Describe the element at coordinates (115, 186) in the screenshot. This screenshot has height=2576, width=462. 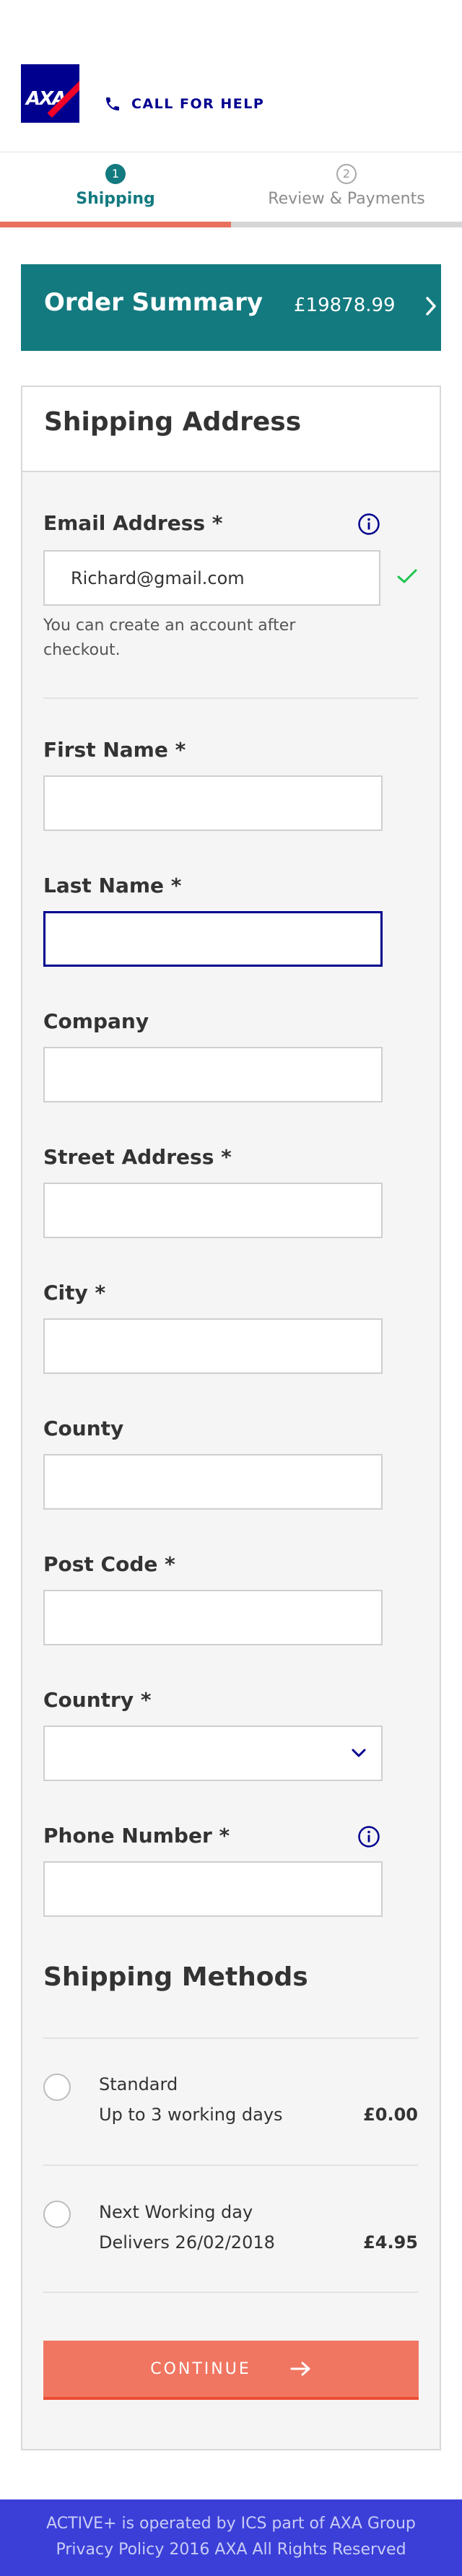
I see `step-shipping: 1 Shipping` at that location.